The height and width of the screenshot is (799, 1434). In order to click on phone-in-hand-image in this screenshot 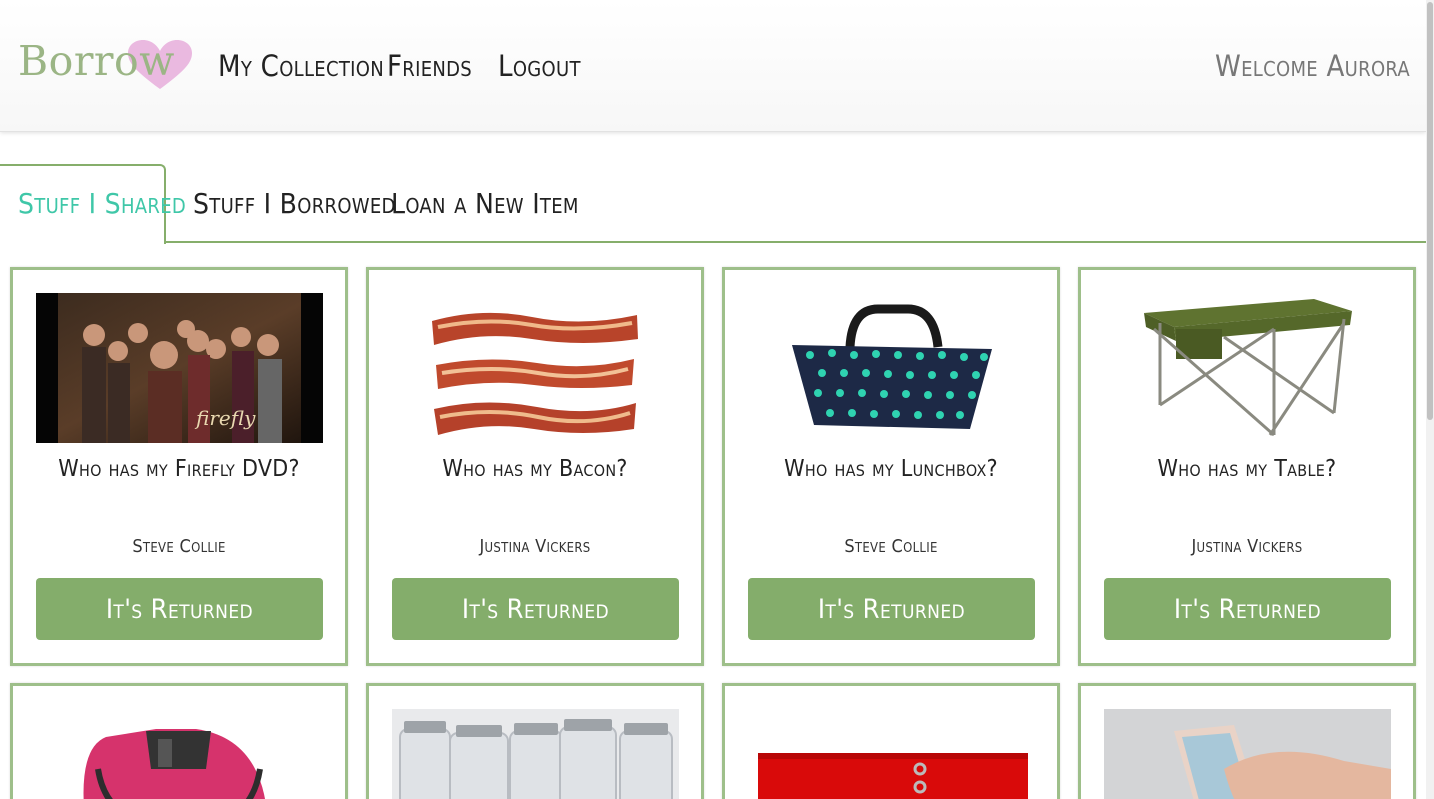, I will do `click(1247, 754)`.